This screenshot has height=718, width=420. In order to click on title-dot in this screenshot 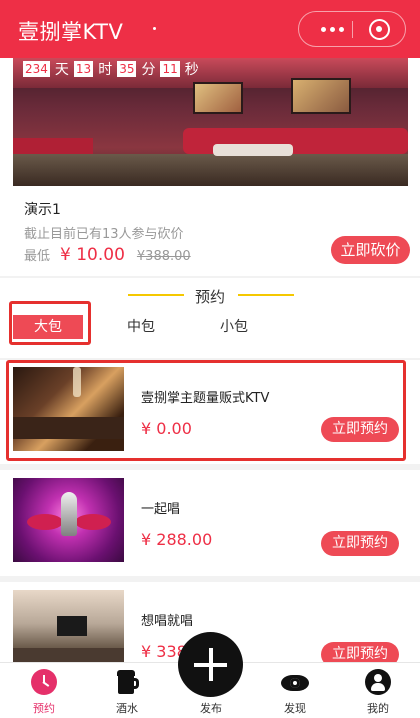, I will do `click(154, 28)`.